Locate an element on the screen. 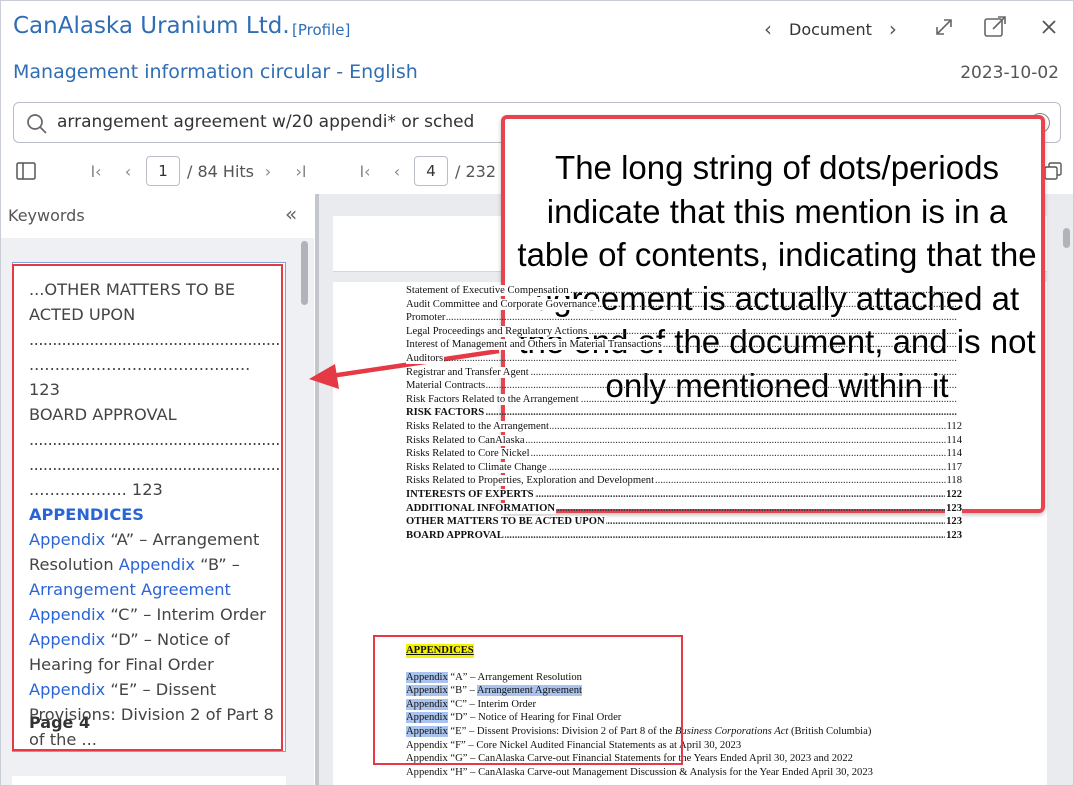  prev-hit-icon: ‹ is located at coordinates (128, 171).